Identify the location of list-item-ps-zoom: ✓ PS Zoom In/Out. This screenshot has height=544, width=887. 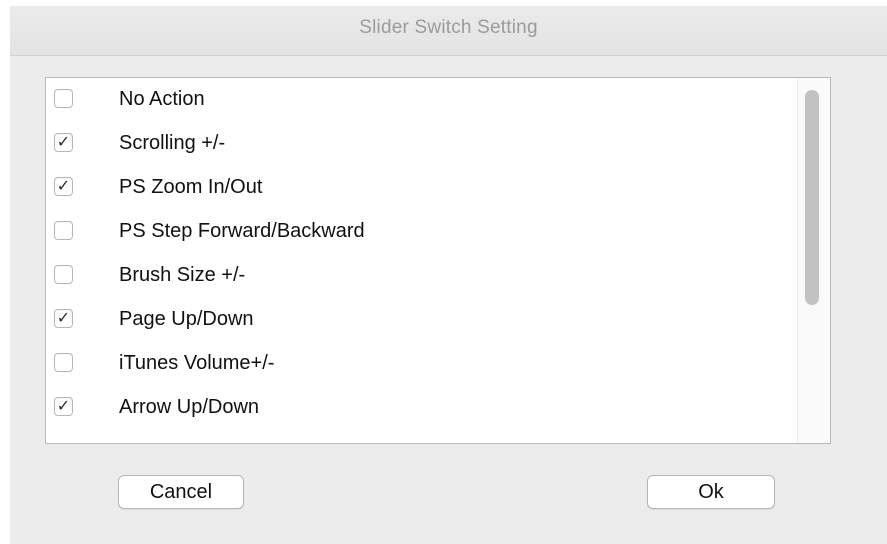
(421, 188).